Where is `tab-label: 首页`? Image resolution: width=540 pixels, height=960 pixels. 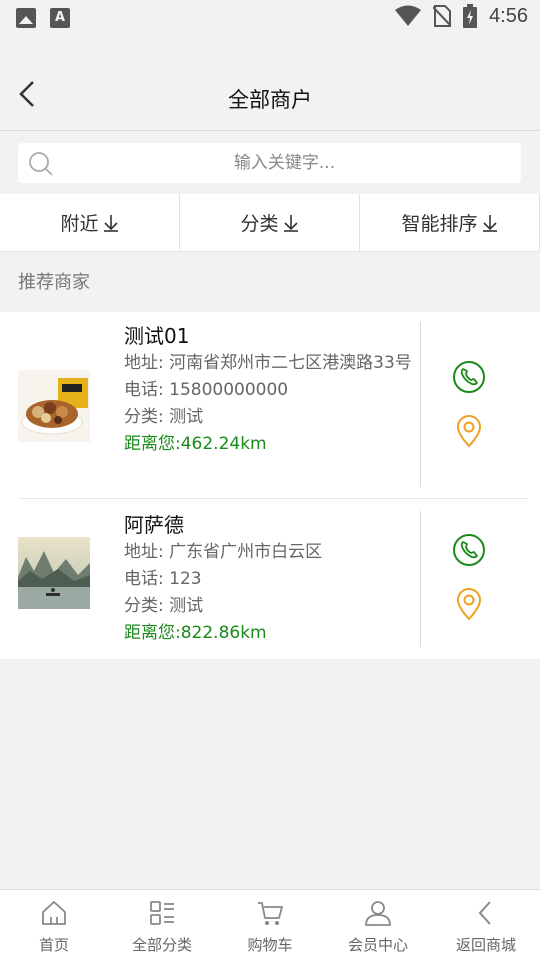
tab-label: 首页 is located at coordinates (53, 945).